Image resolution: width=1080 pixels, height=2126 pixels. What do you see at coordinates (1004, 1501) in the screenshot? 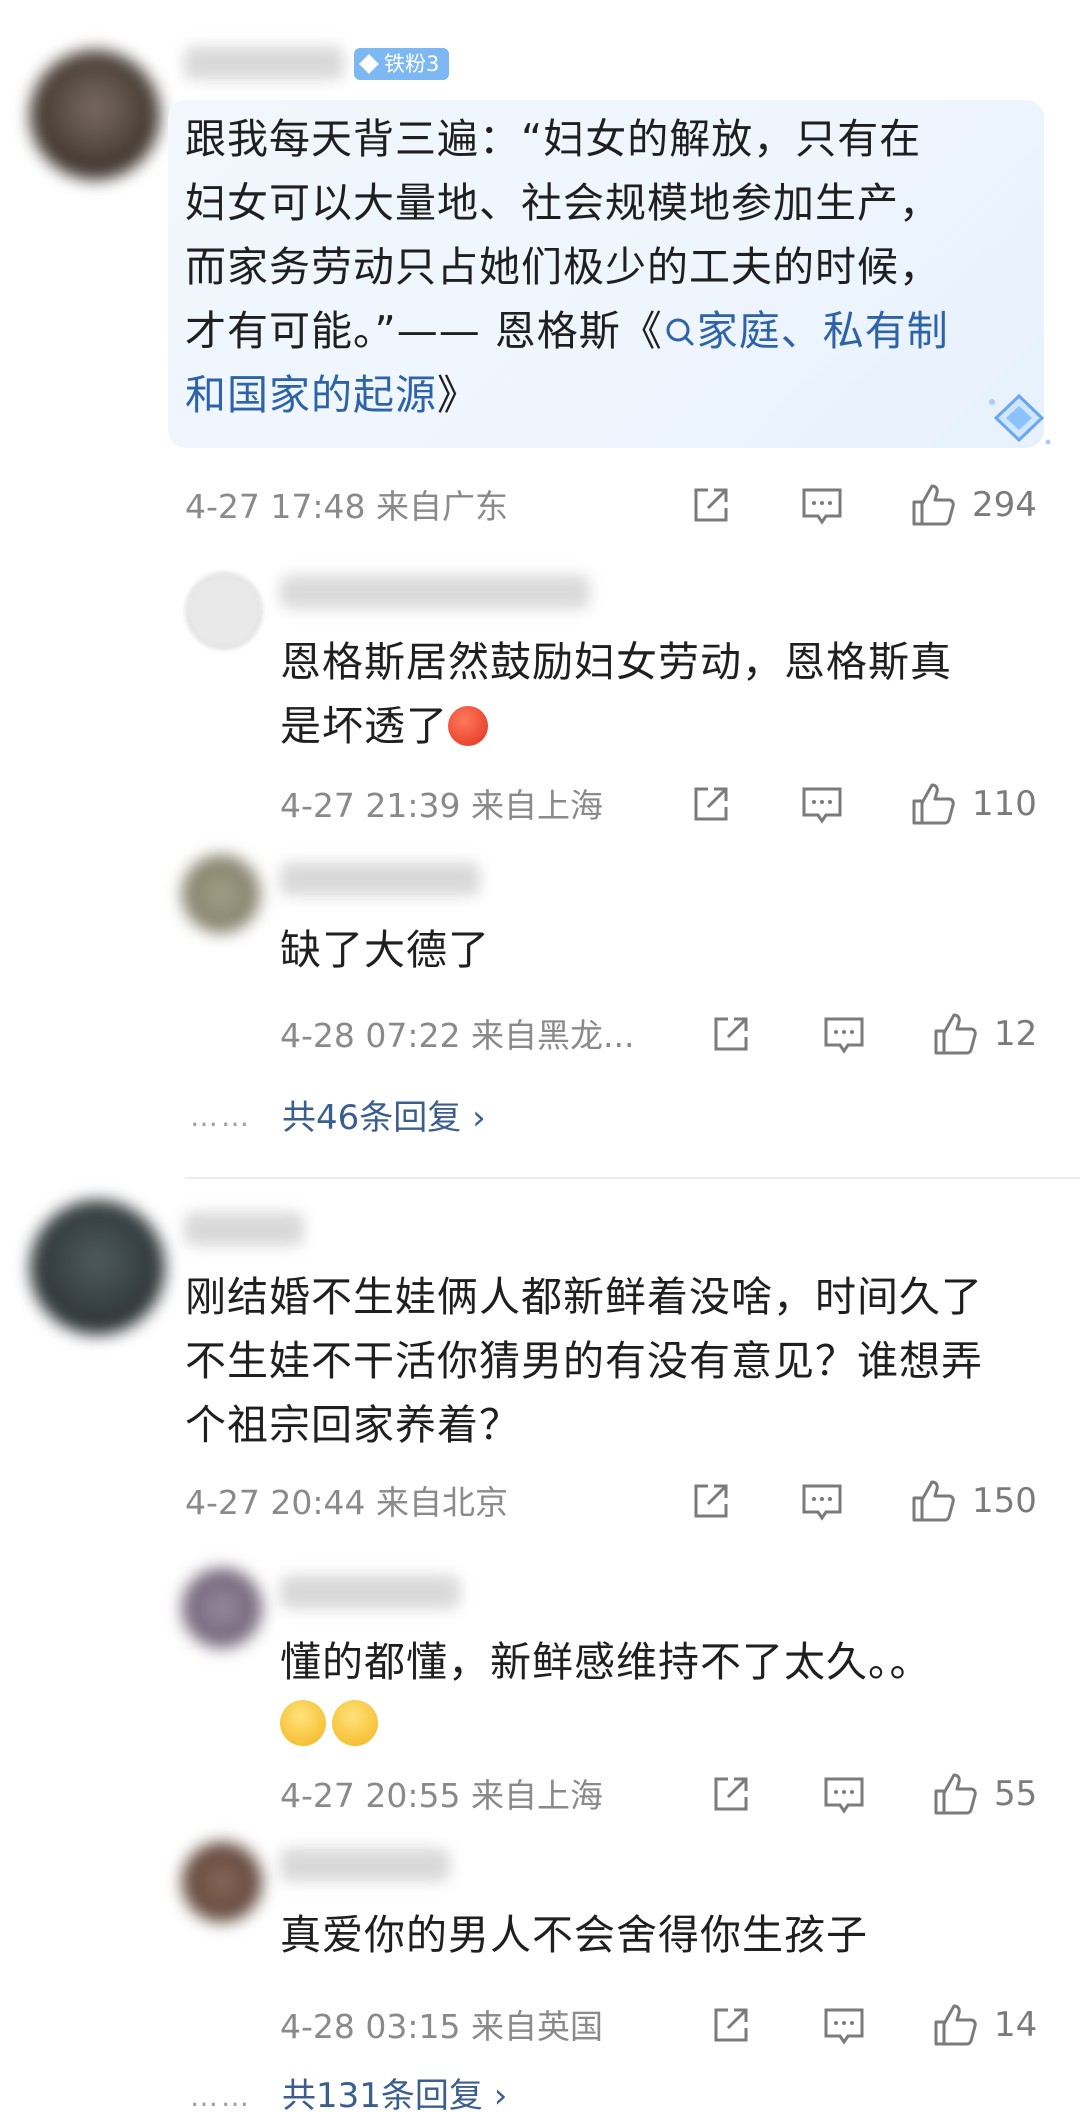
I see `like-count: 150` at bounding box center [1004, 1501].